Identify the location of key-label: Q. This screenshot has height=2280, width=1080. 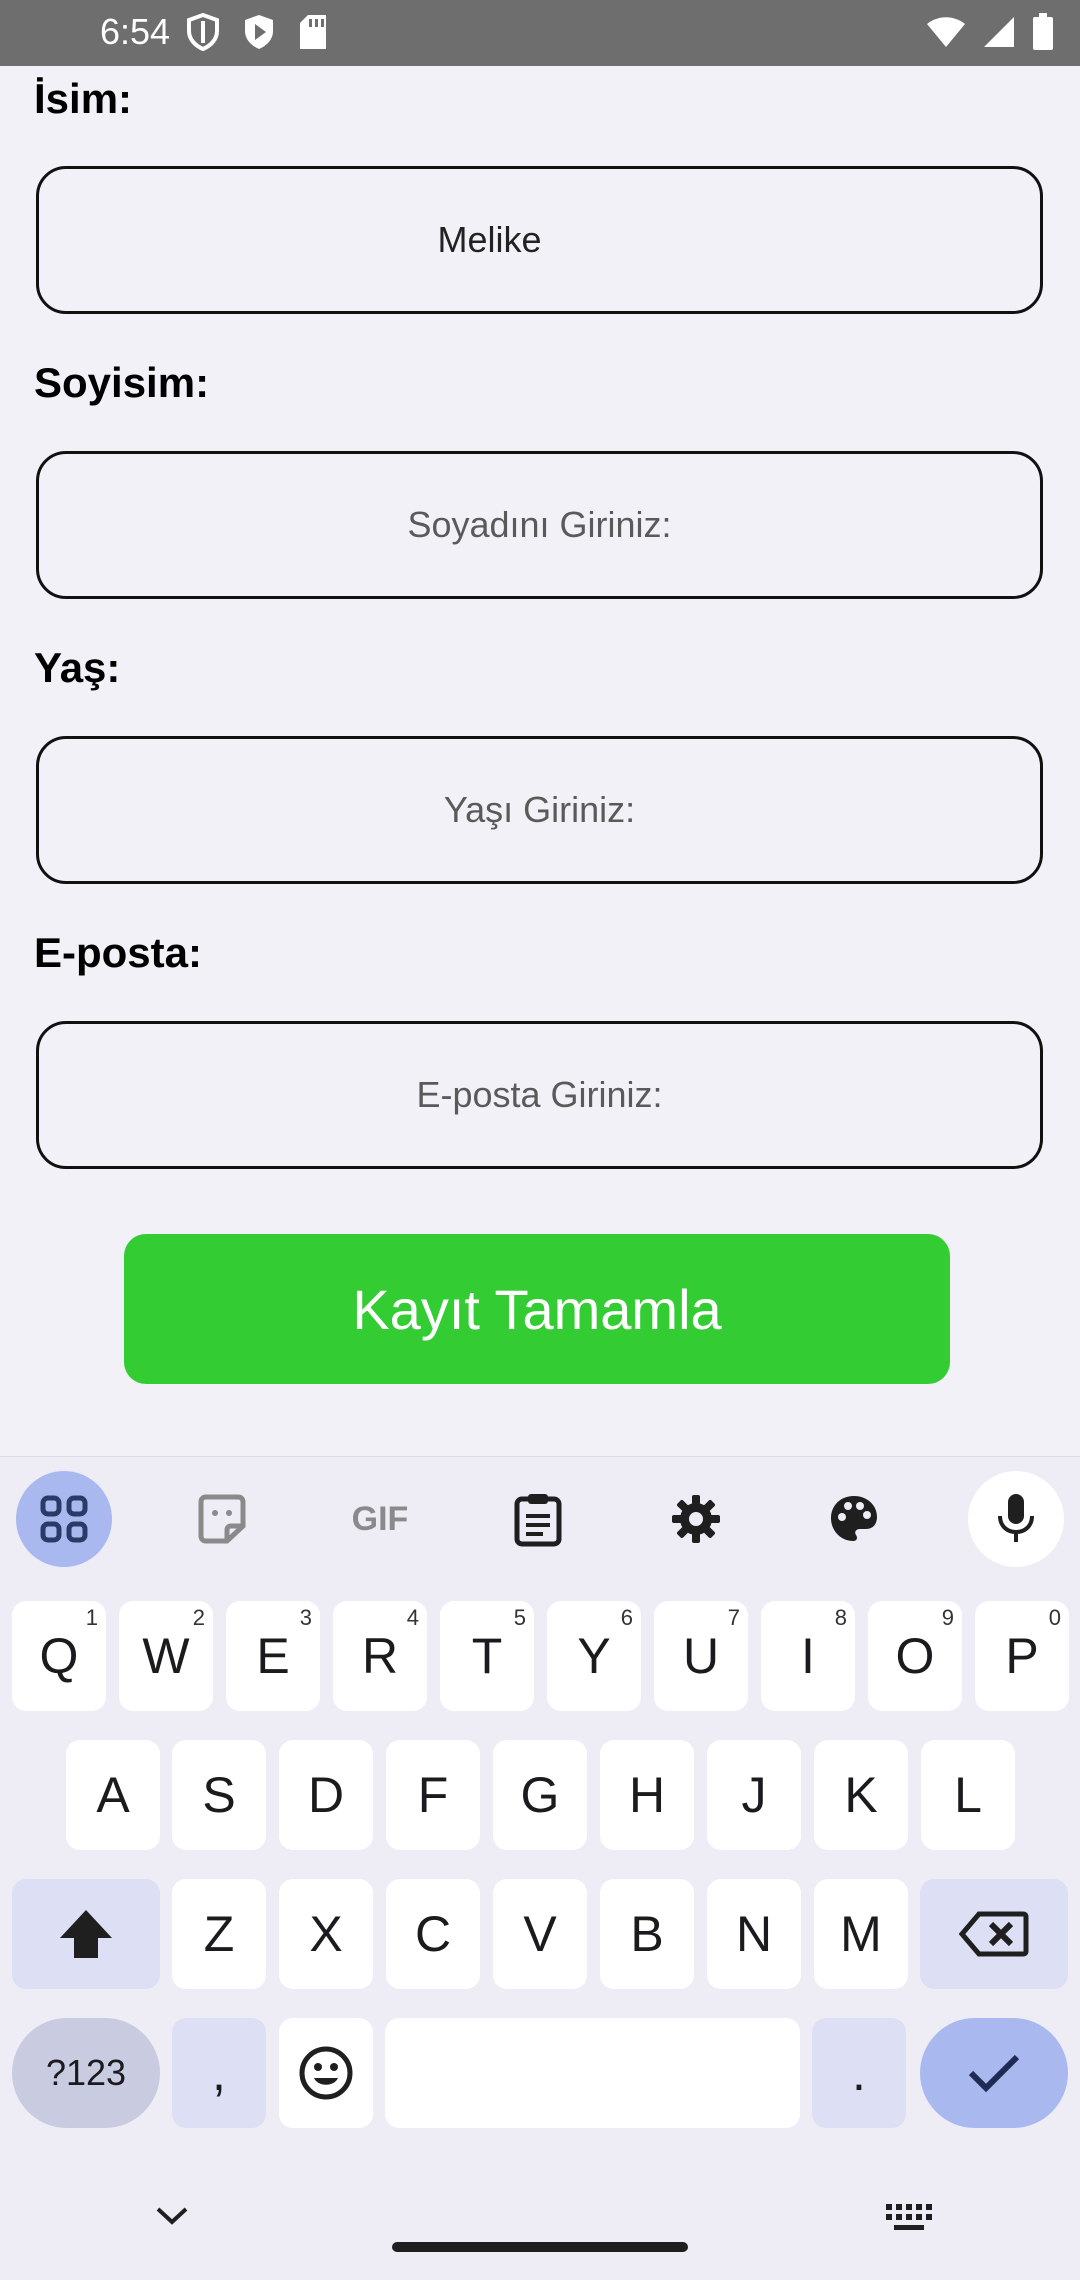
(59, 1656).